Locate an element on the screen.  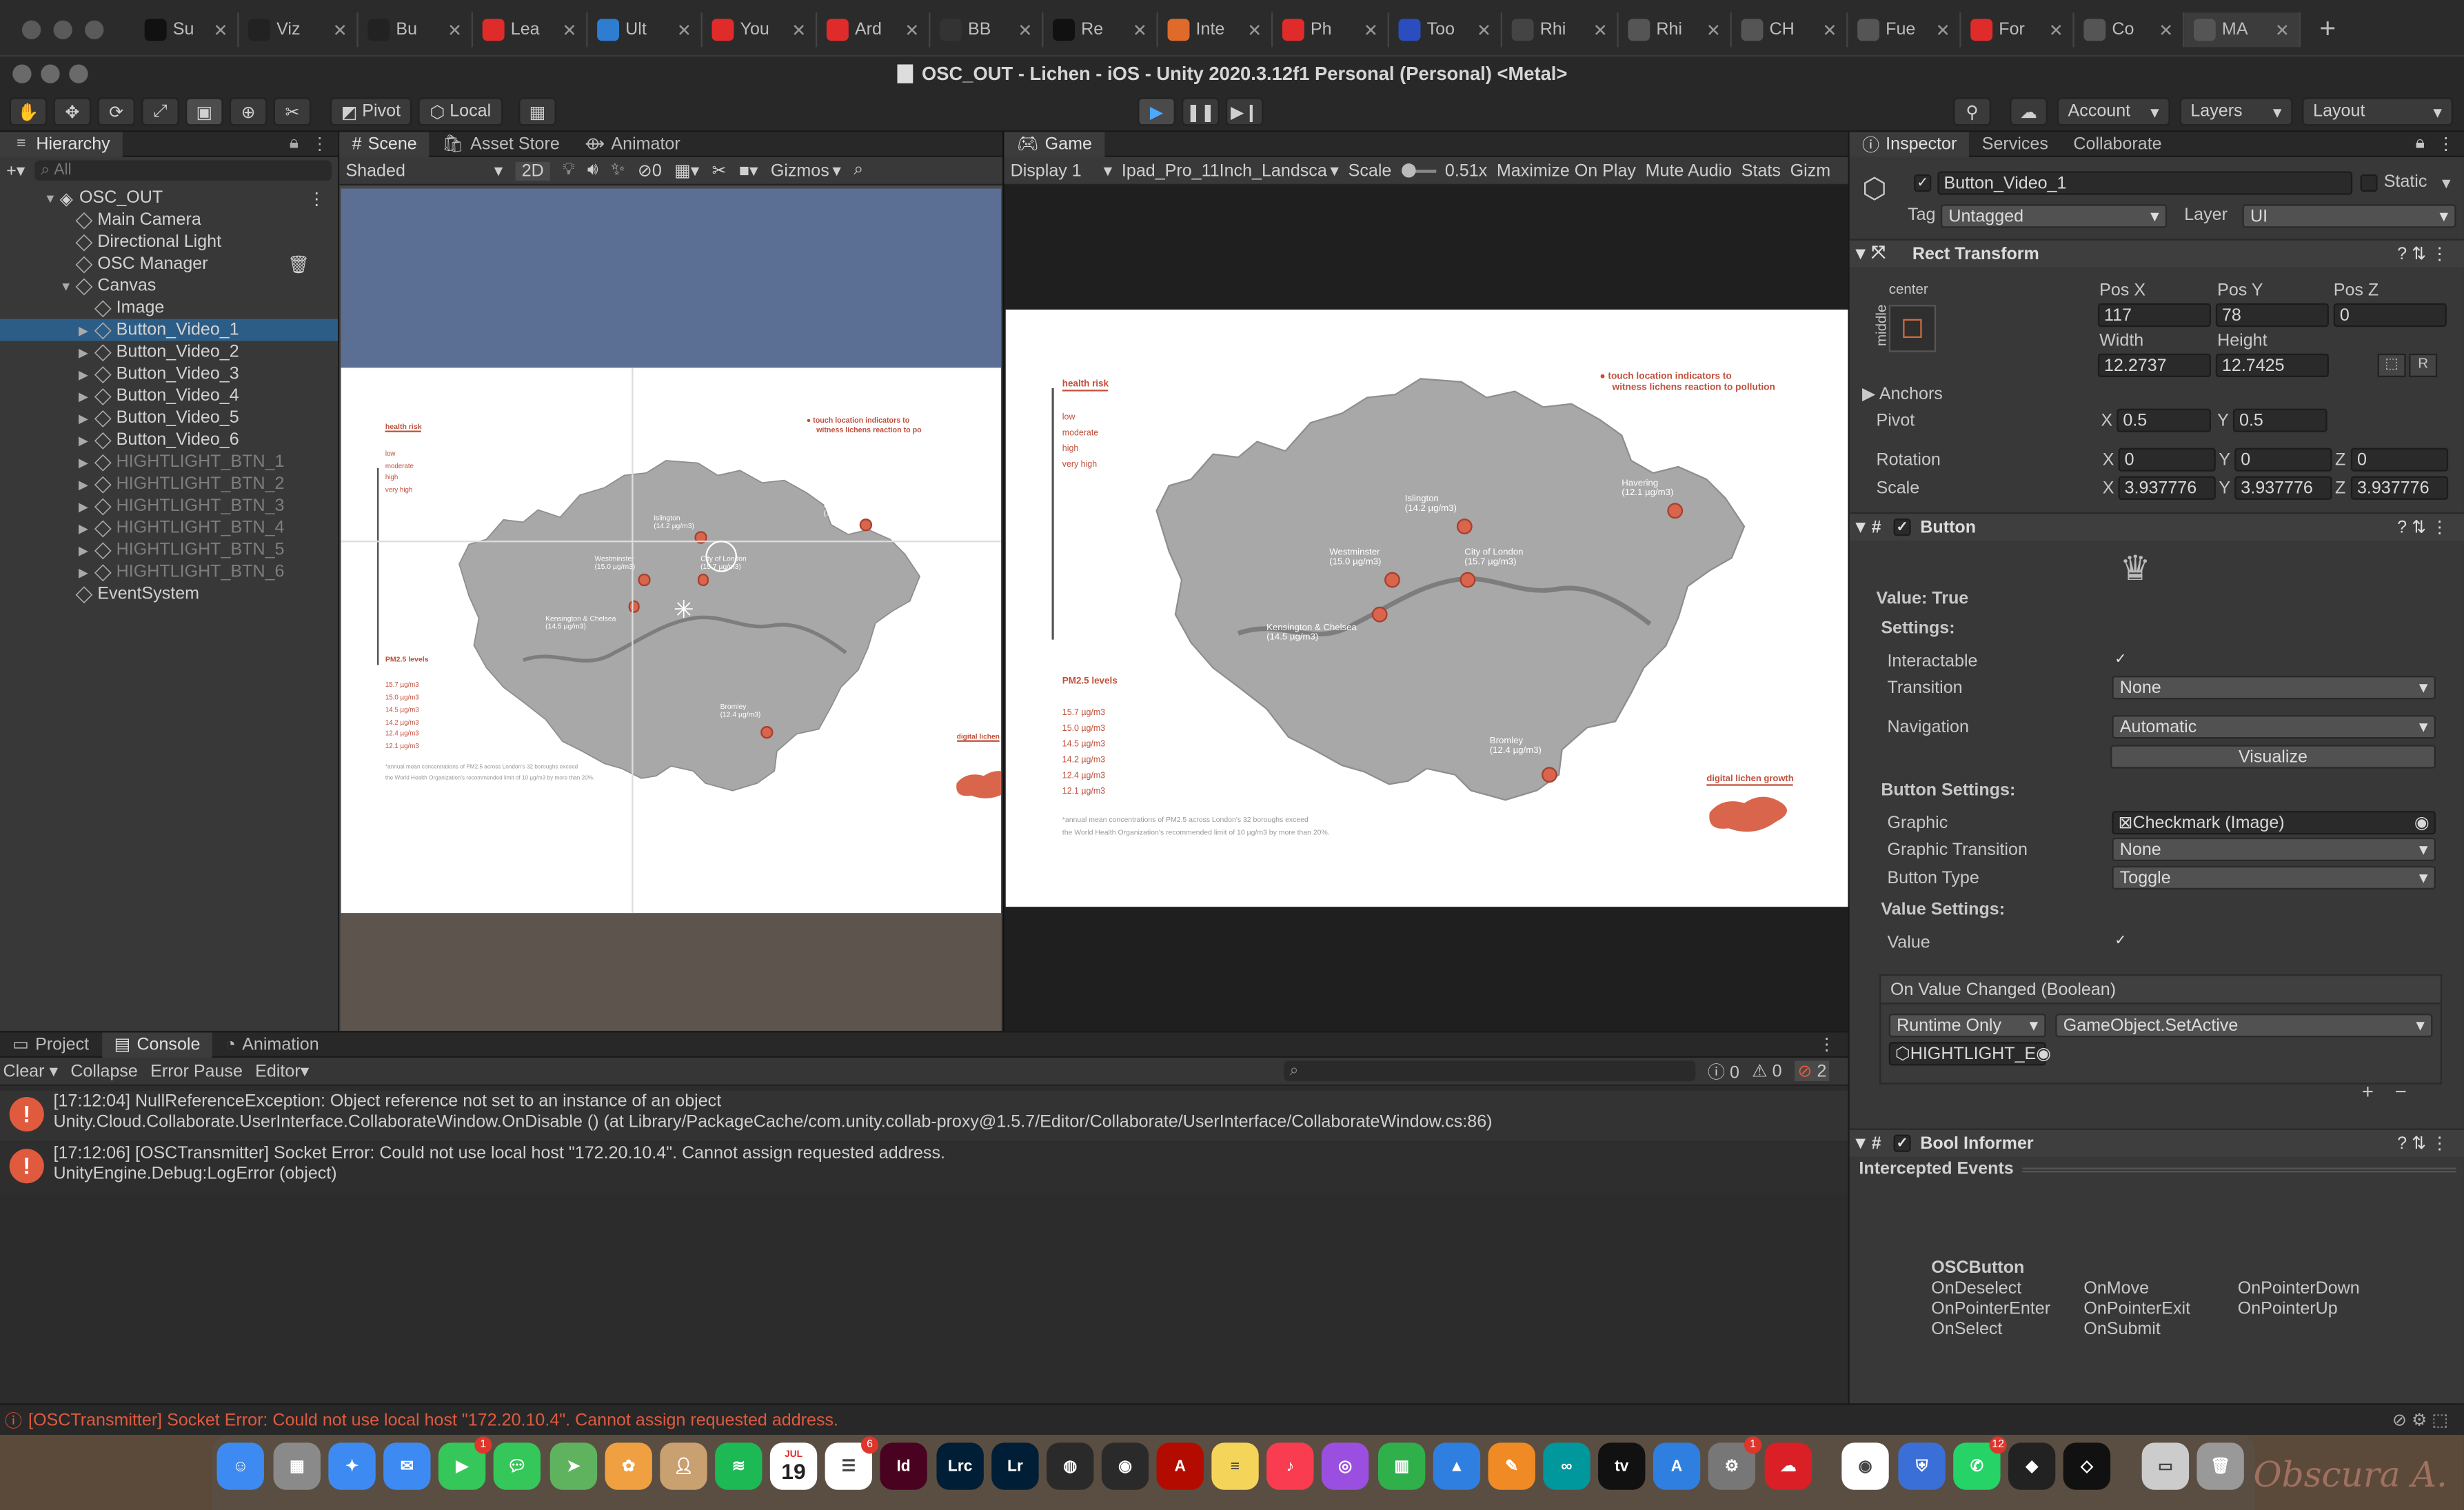
status-icons: ⊘ ⚙ ⬚ is located at coordinates (2420, 1420).